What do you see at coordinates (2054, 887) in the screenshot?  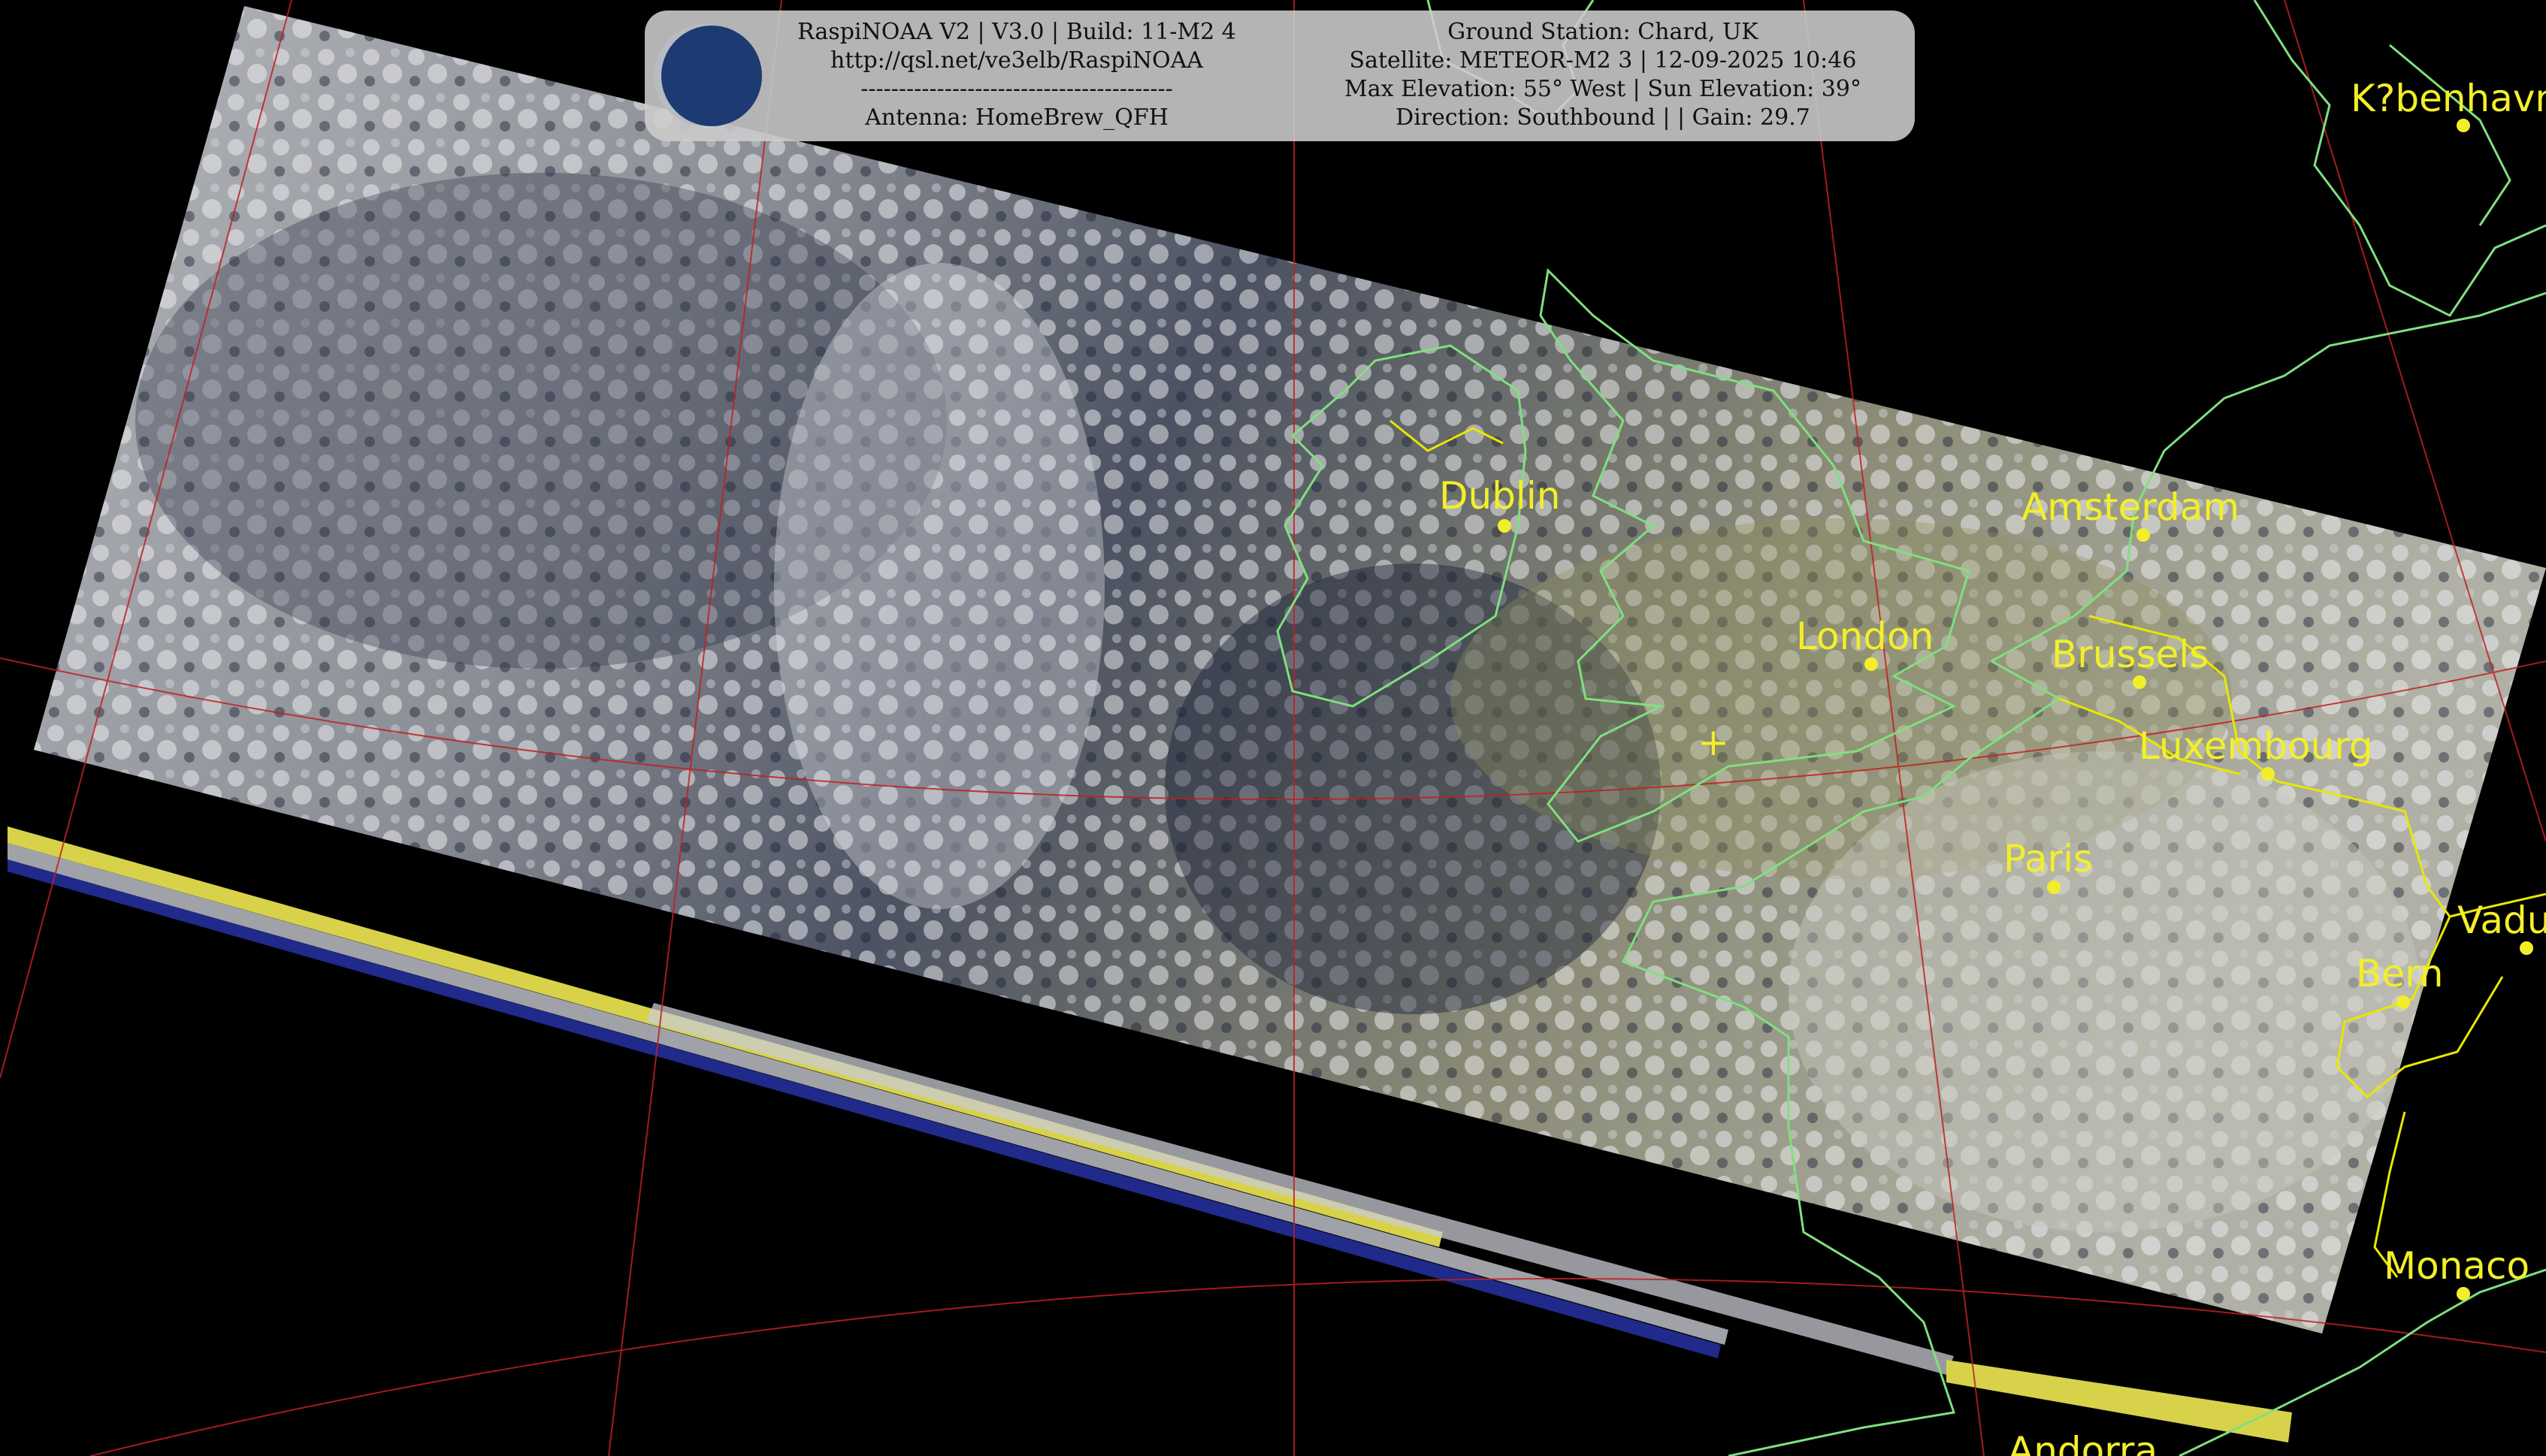 I see `city-dot-paris` at bounding box center [2054, 887].